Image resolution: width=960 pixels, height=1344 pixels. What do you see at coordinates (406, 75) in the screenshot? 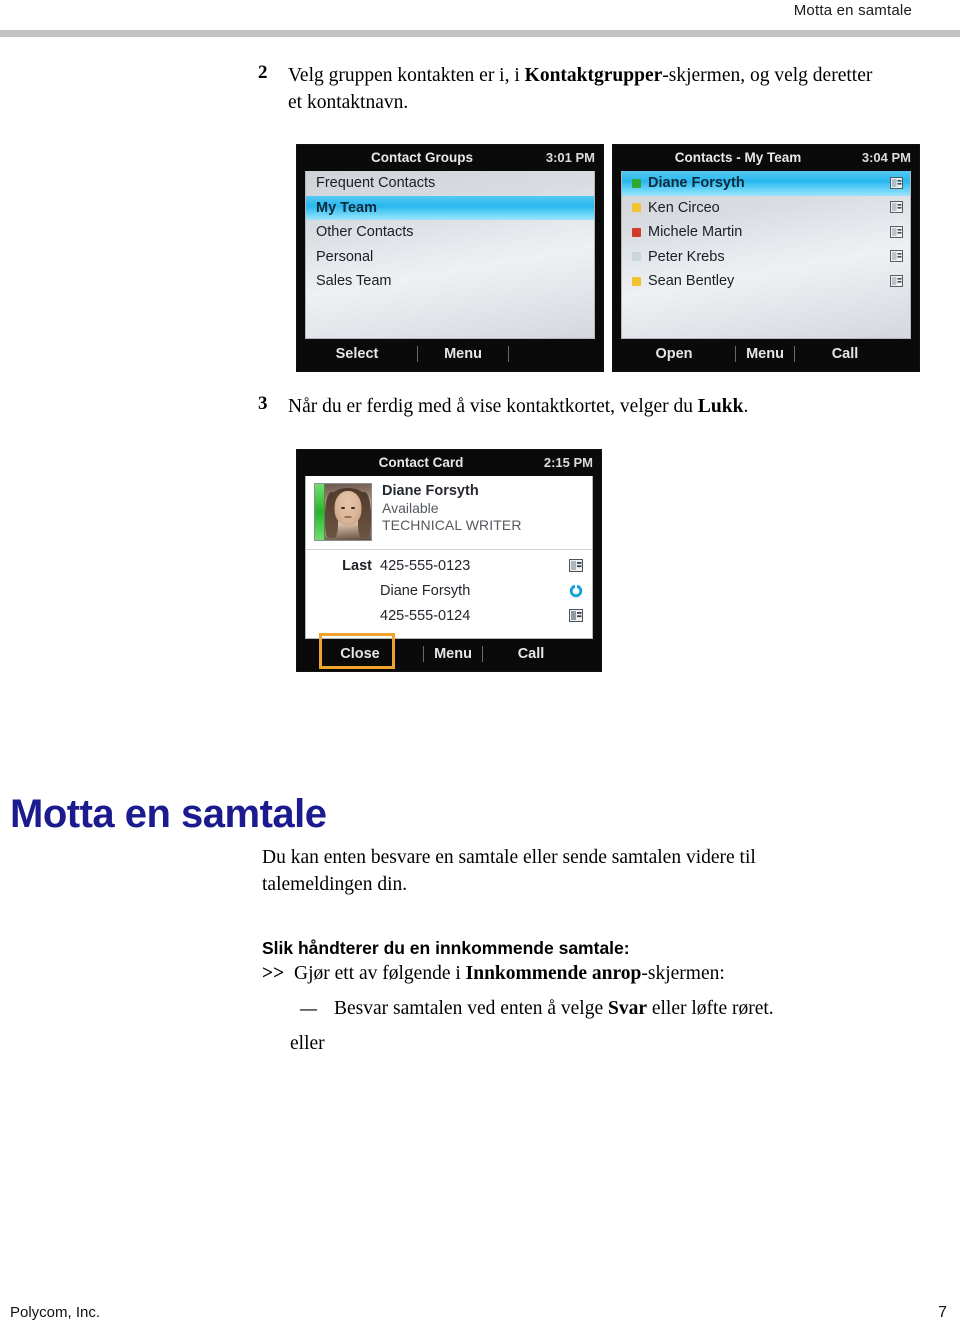
I see `step-2-text-part1: Velg gruppen kontakten er i, i` at bounding box center [406, 75].